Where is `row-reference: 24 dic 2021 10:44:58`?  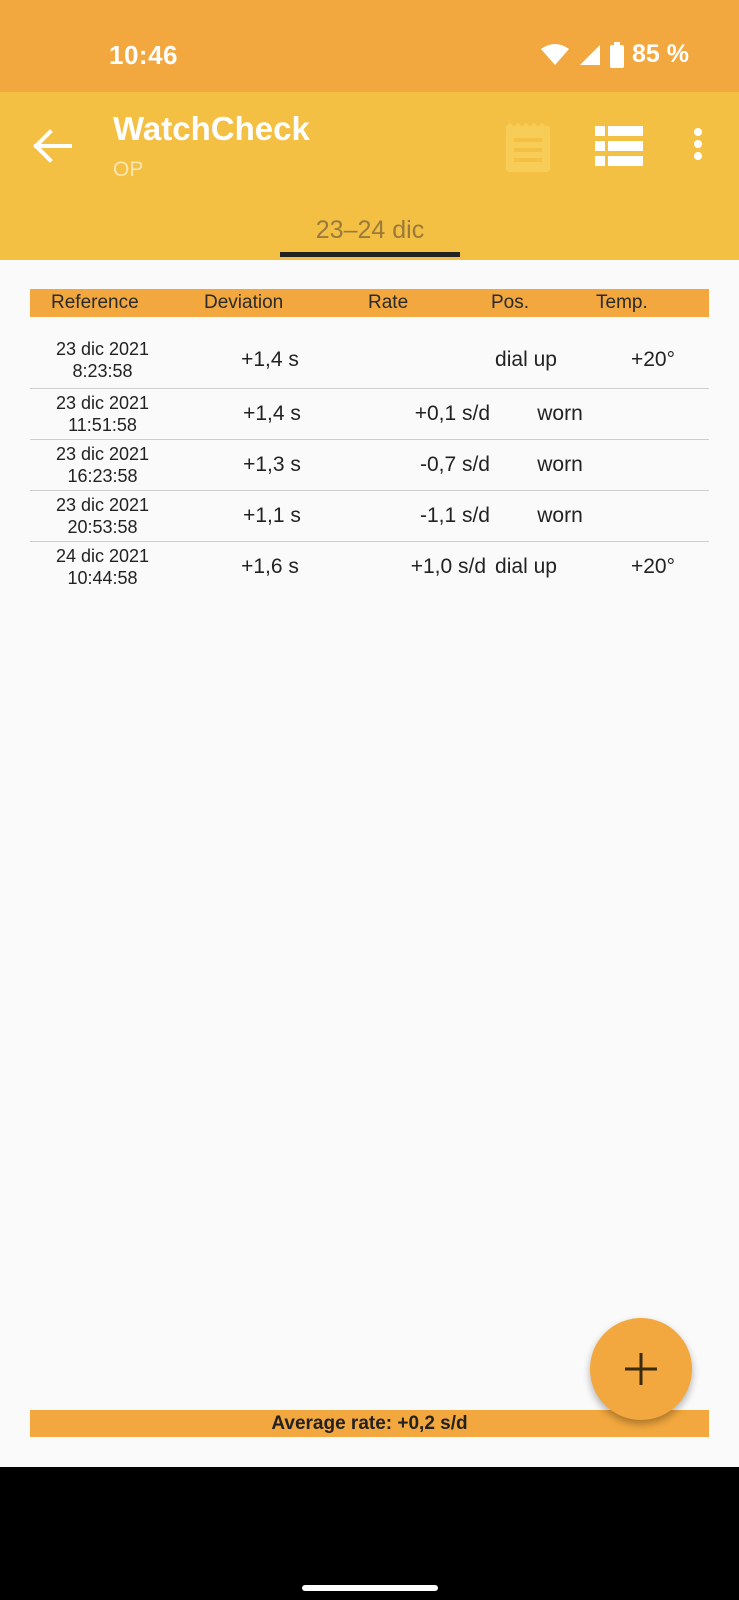
row-reference: 24 dic 2021 10:44:58 is located at coordinates (102, 567).